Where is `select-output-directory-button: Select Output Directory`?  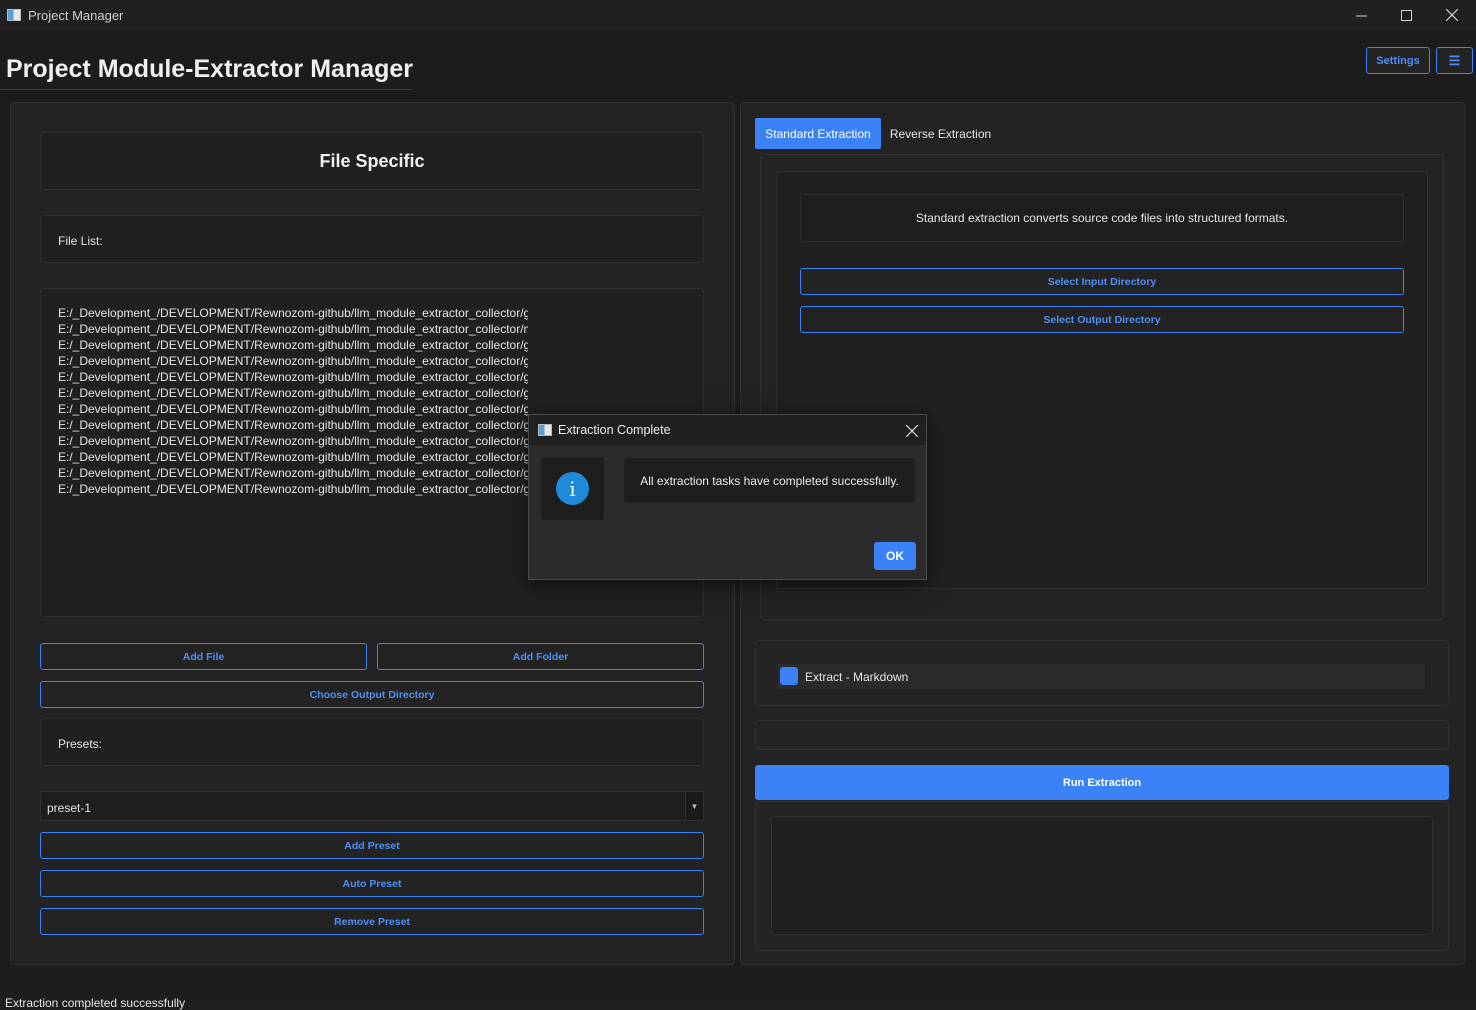
select-output-directory-button: Select Output Directory is located at coordinates (1102, 319).